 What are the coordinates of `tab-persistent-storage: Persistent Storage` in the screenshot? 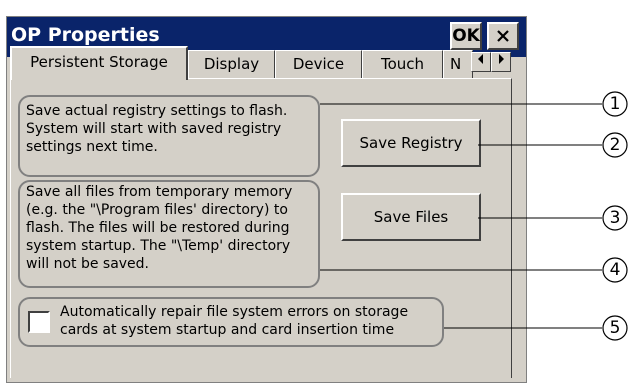 It's located at (99, 63).